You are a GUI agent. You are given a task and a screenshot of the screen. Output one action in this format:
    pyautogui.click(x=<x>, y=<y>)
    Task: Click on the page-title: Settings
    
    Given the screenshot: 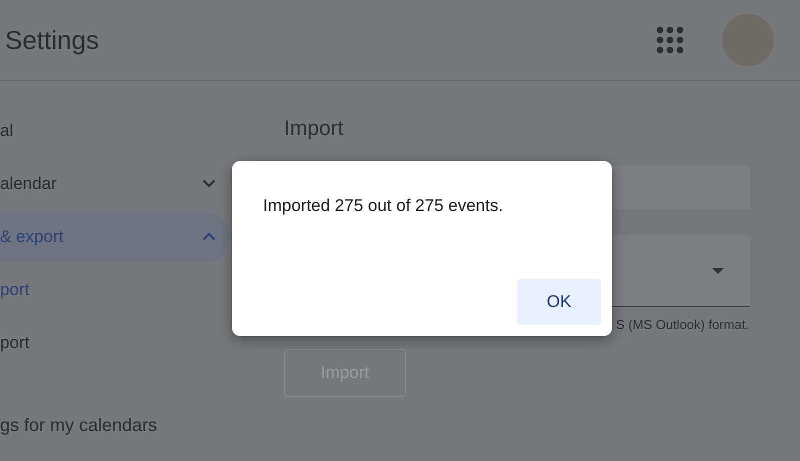 What is the action you would take?
    pyautogui.click(x=52, y=40)
    